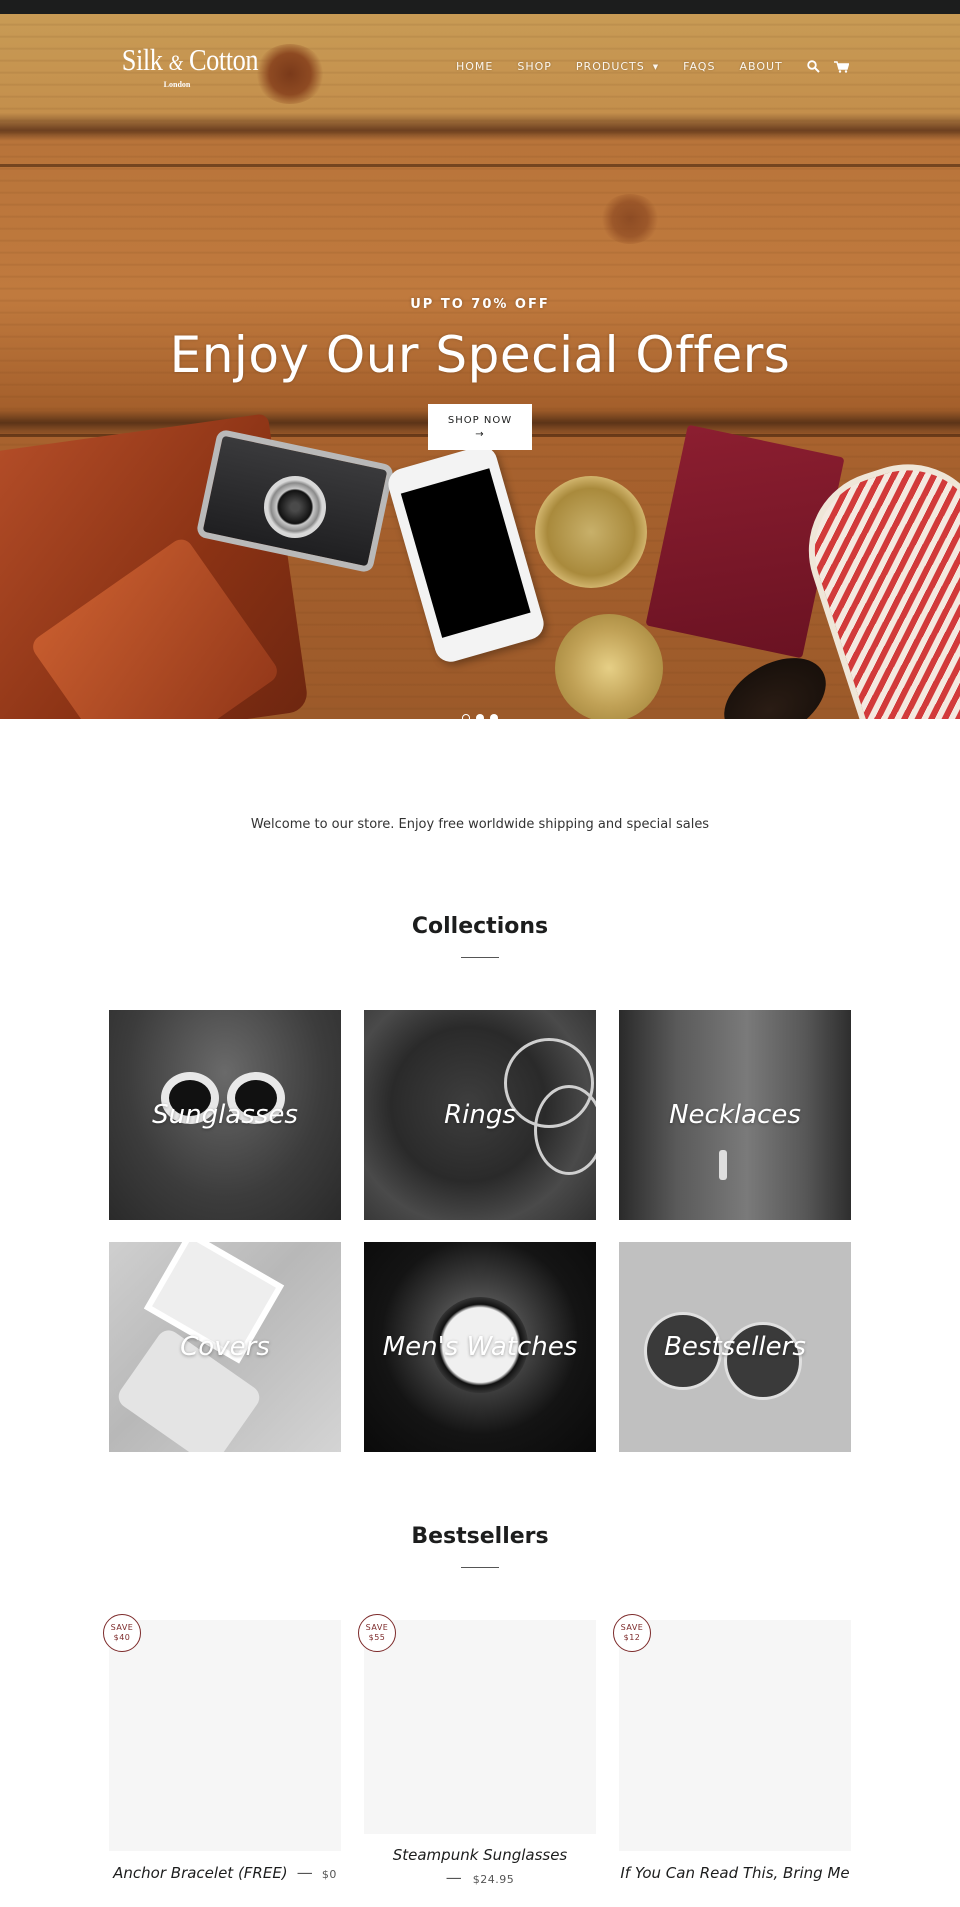  Describe the element at coordinates (480, 957) in the screenshot. I see `collections-divider` at that location.